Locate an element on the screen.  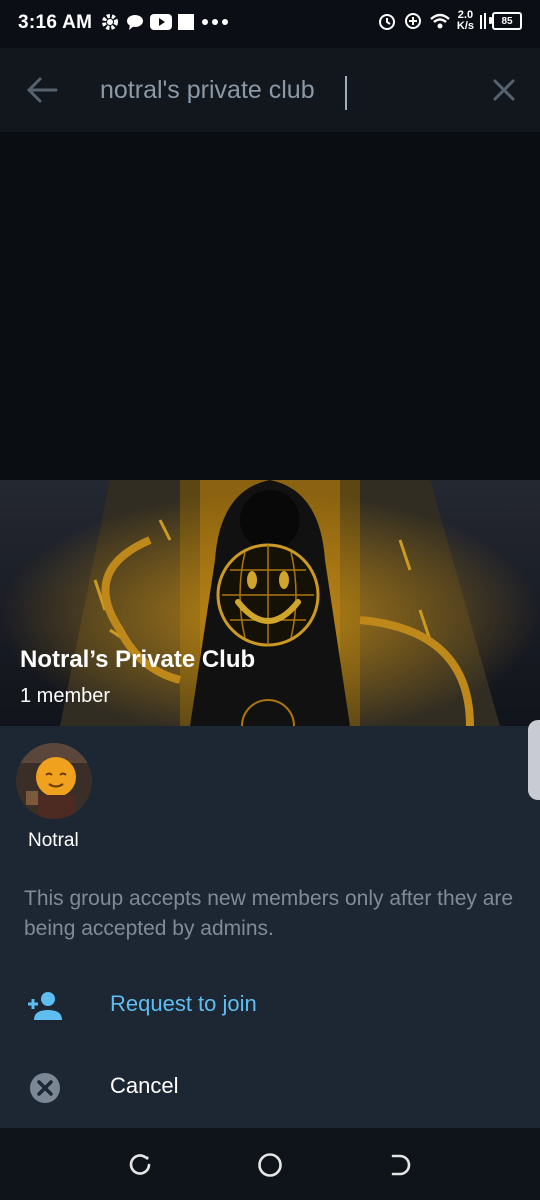
more-dots-icon is located at coordinates (215, 22).